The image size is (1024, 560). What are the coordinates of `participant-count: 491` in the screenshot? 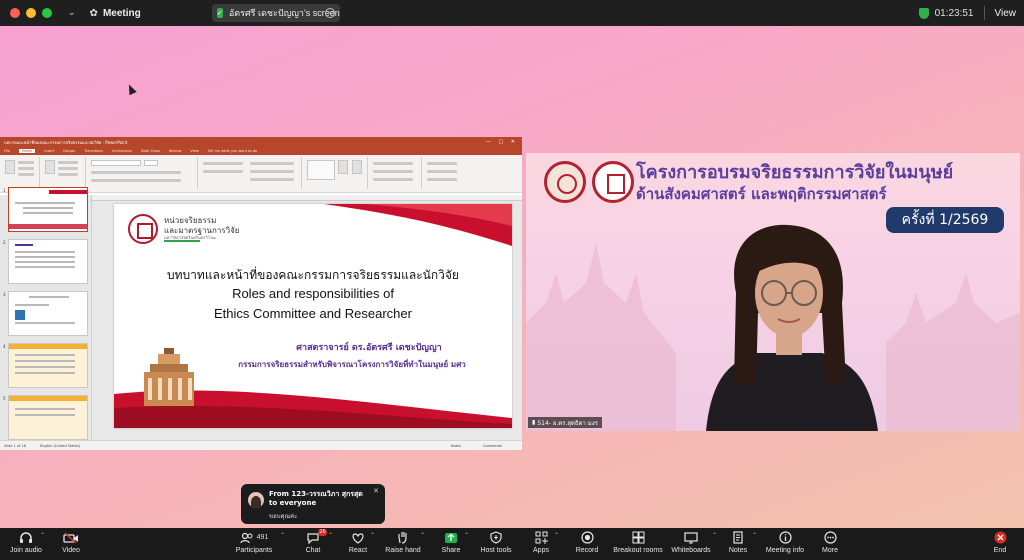 It's located at (262, 537).